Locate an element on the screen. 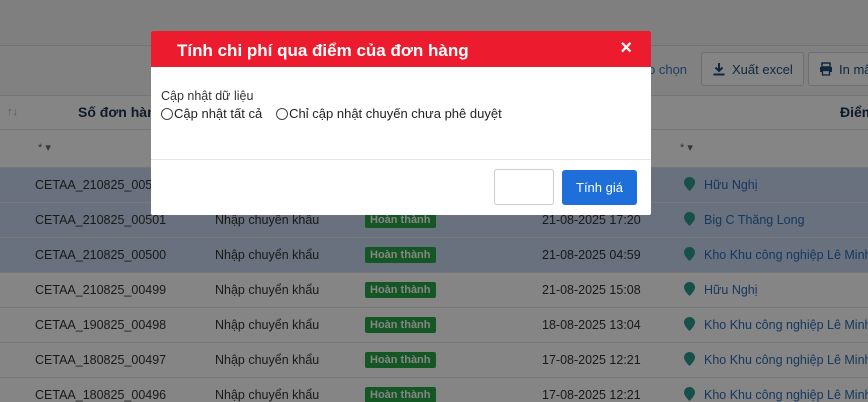  update-data-label: Cập nhật dữ liệu is located at coordinates (207, 96).